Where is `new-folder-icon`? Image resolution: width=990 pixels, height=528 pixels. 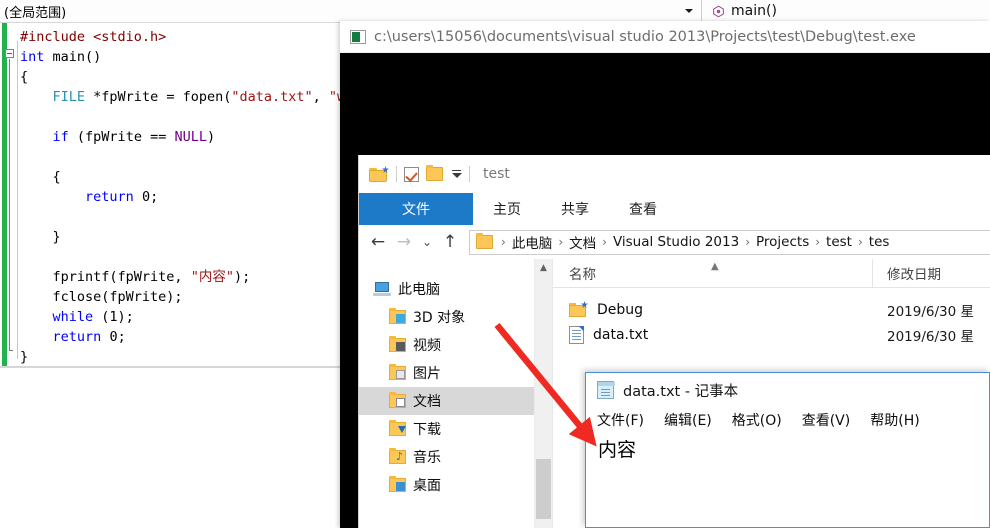 new-folder-icon is located at coordinates (379, 174).